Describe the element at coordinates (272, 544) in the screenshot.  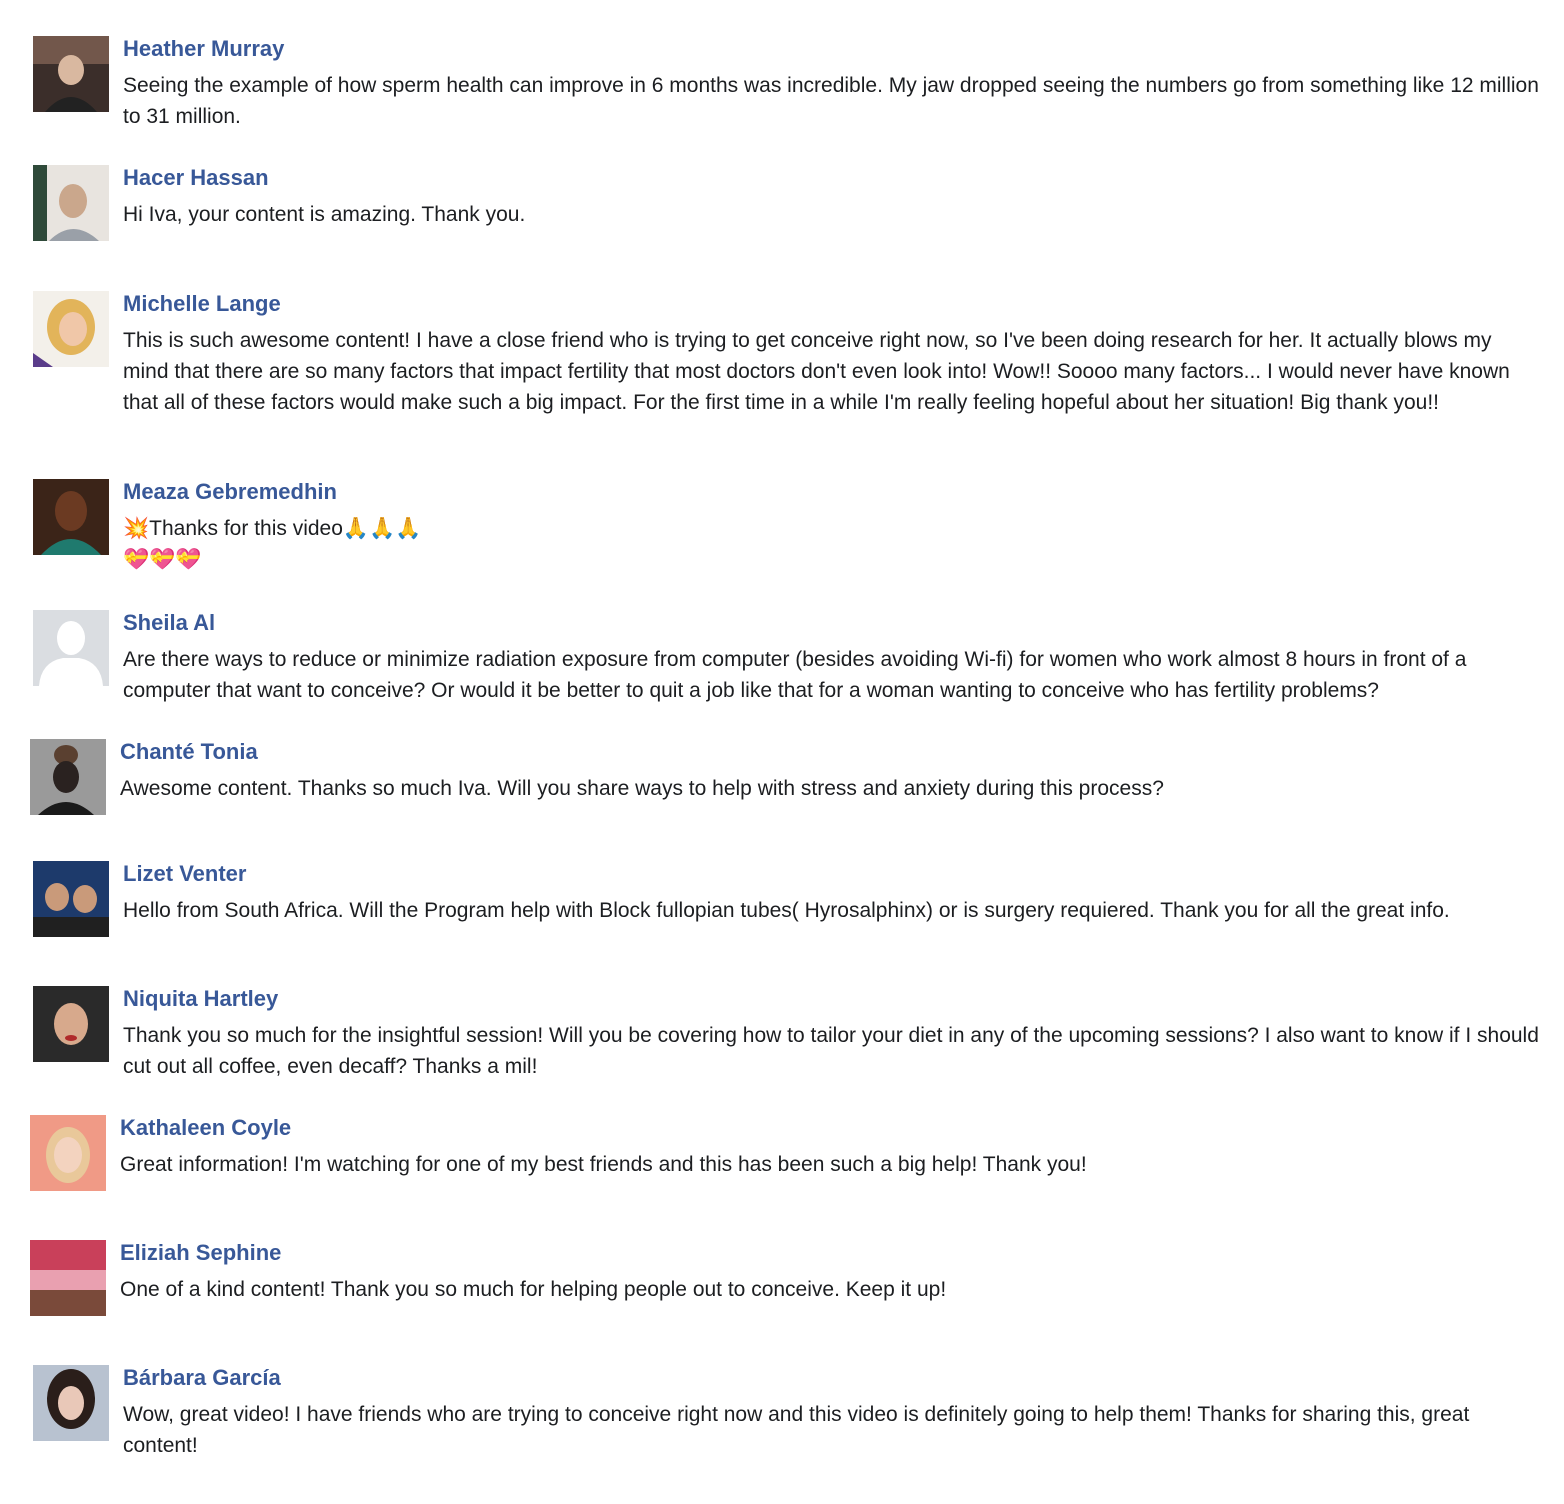
I see `comment-text: 💥Thanks for this video🙏🙏🙏 💝💝💝` at that location.